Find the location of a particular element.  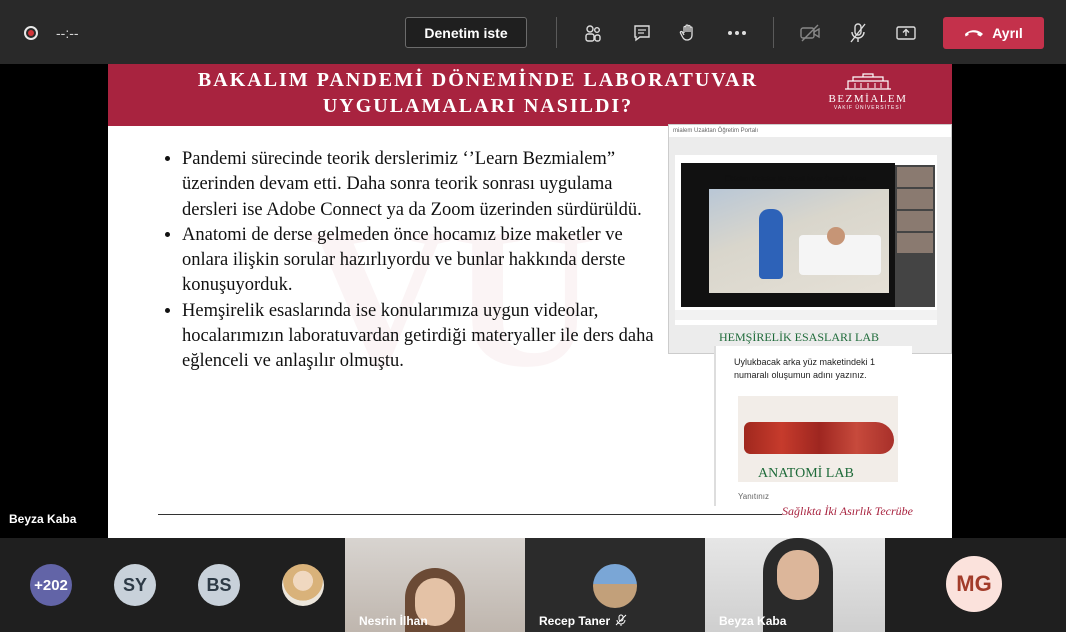

participant-tile: Nesrin İlhan is located at coordinates (435, 585).